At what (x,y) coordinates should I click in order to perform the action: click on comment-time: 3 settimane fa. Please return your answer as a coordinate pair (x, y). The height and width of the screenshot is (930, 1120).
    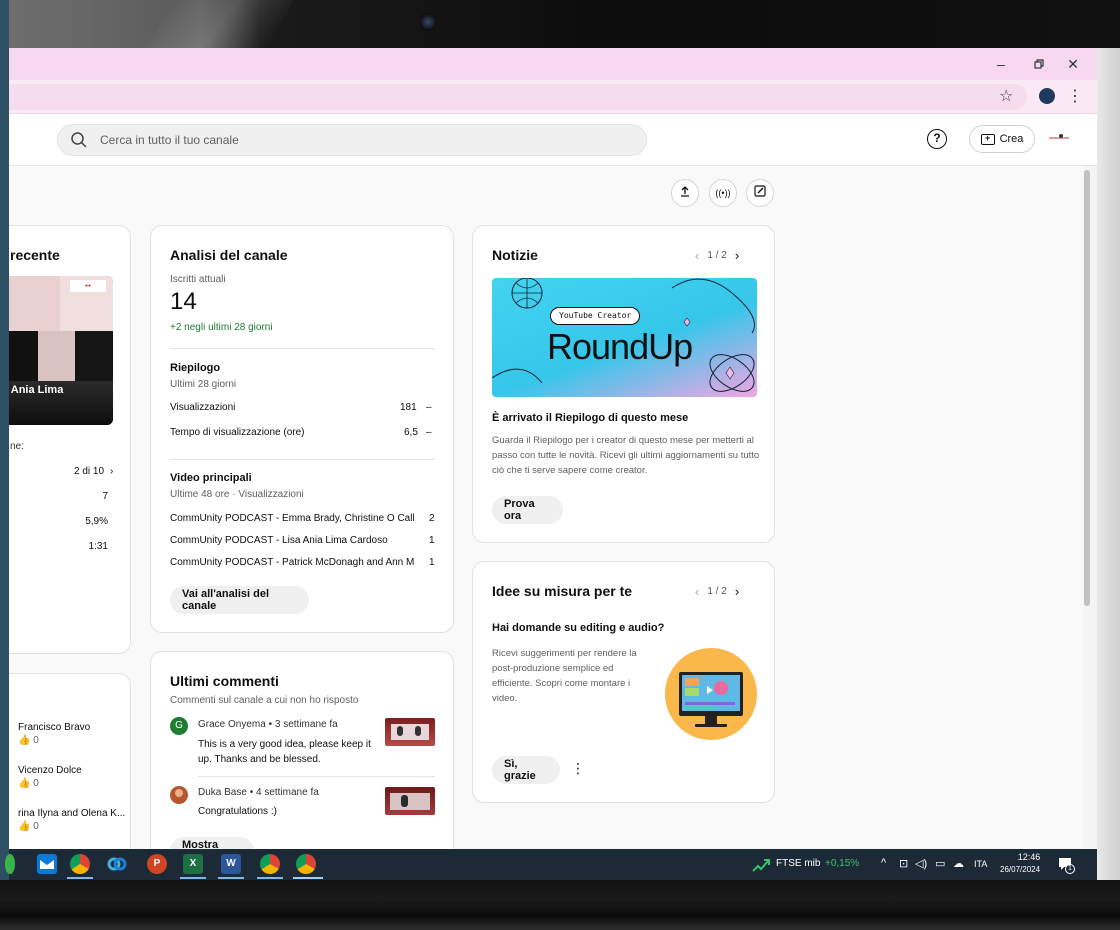
    Looking at the image, I should click on (306, 724).